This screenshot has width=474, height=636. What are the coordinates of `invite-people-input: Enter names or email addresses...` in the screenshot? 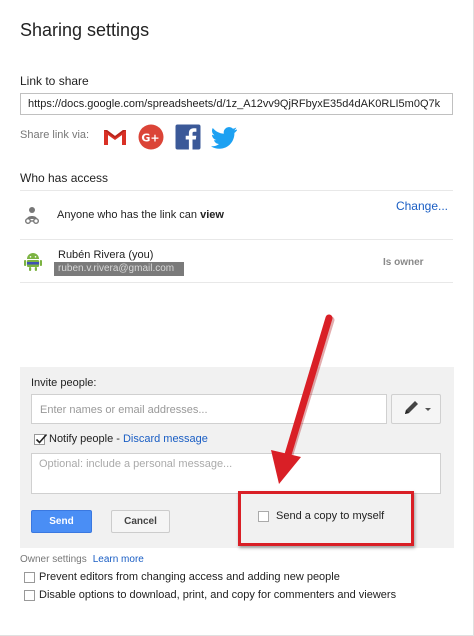 It's located at (209, 409).